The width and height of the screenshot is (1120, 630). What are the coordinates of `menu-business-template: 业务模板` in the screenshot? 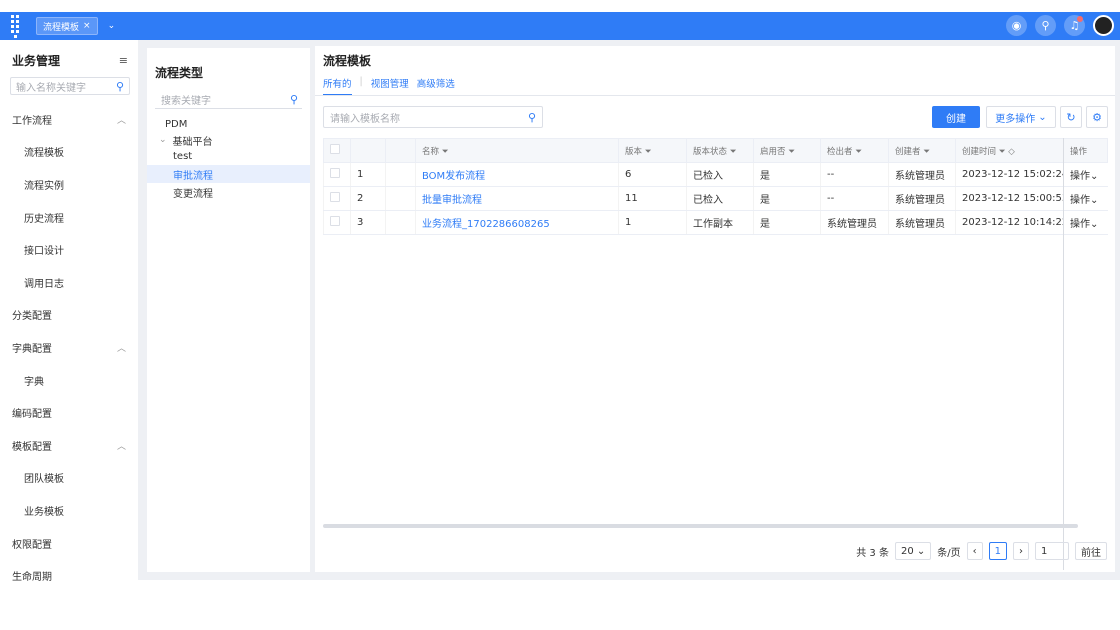 It's located at (69, 510).